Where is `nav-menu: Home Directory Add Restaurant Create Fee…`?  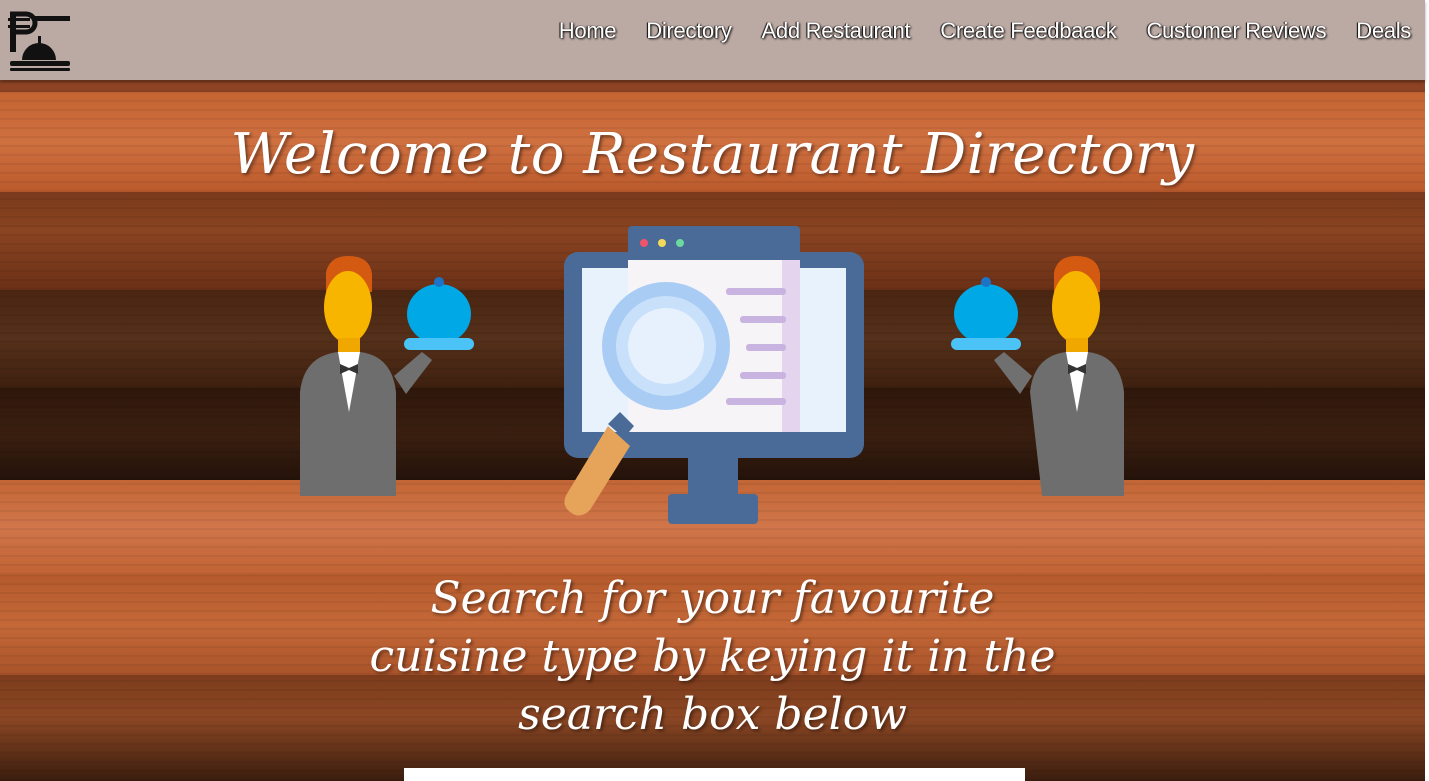 nav-menu: Home Directory Add Restaurant Create Fee… is located at coordinates (985, 31).